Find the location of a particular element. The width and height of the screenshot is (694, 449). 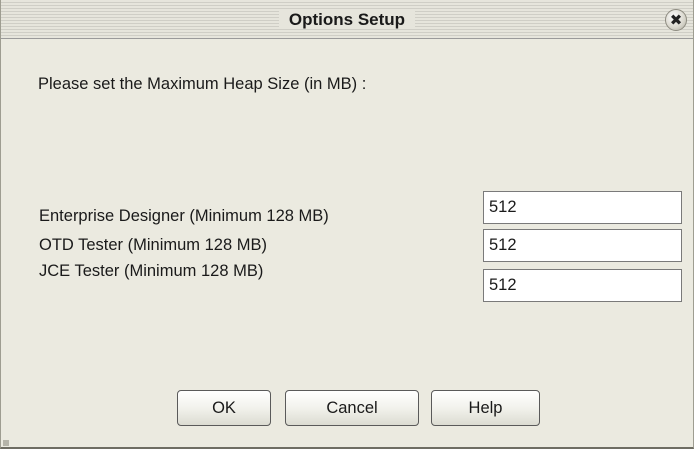

enterprise-designer-label: Enterprise Designer (Minimum 128 MB) is located at coordinates (184, 216).